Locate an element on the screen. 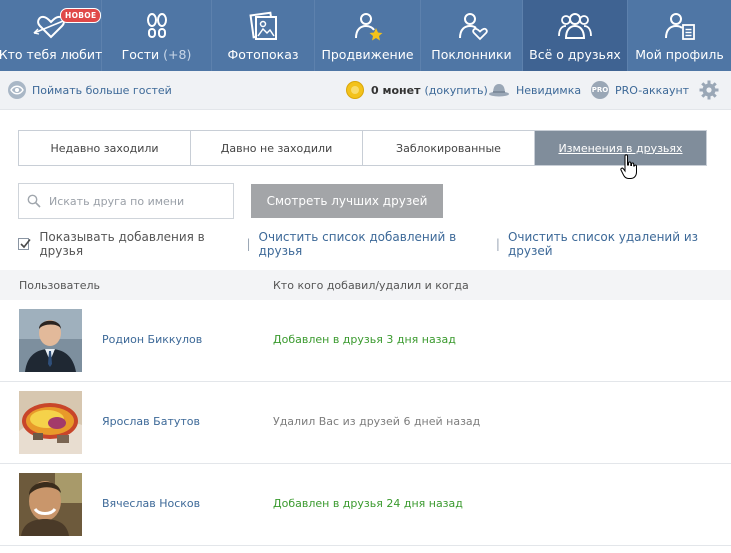 This screenshot has width=731, height=553. coin-icon is located at coordinates (355, 90).